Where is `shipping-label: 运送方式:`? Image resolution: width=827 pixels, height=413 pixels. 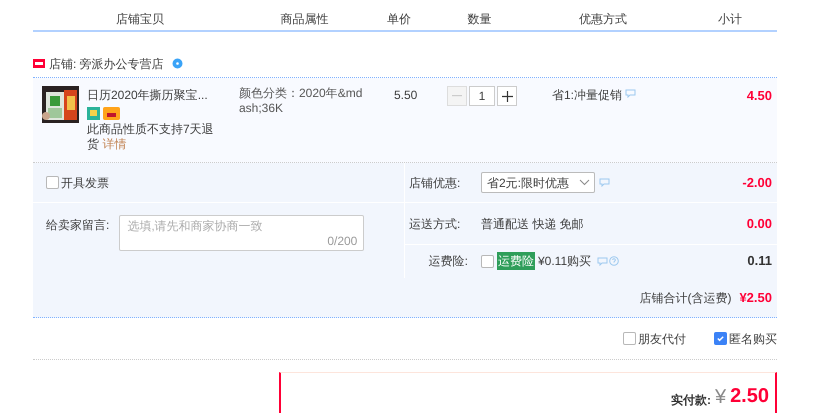 shipping-label: 运送方式: is located at coordinates (435, 224).